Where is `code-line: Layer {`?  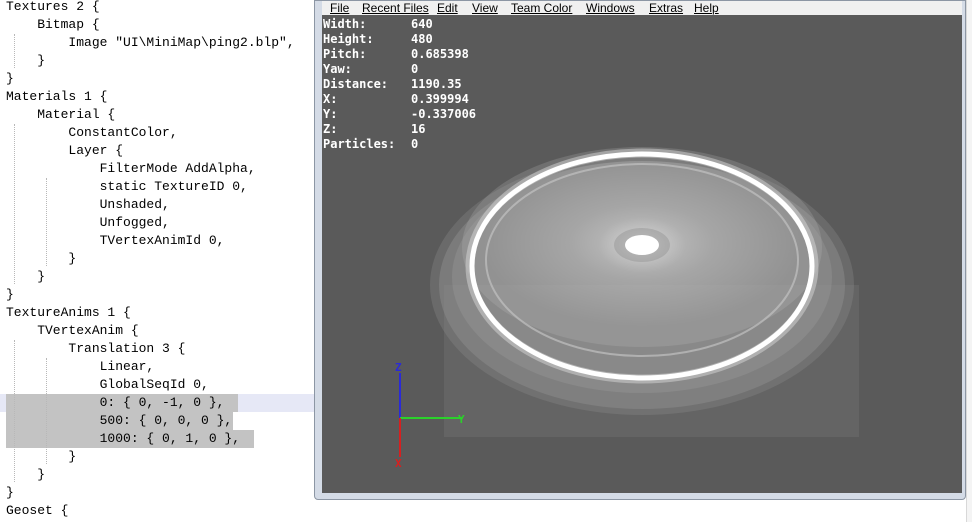
code-line: Layer { is located at coordinates (65, 150).